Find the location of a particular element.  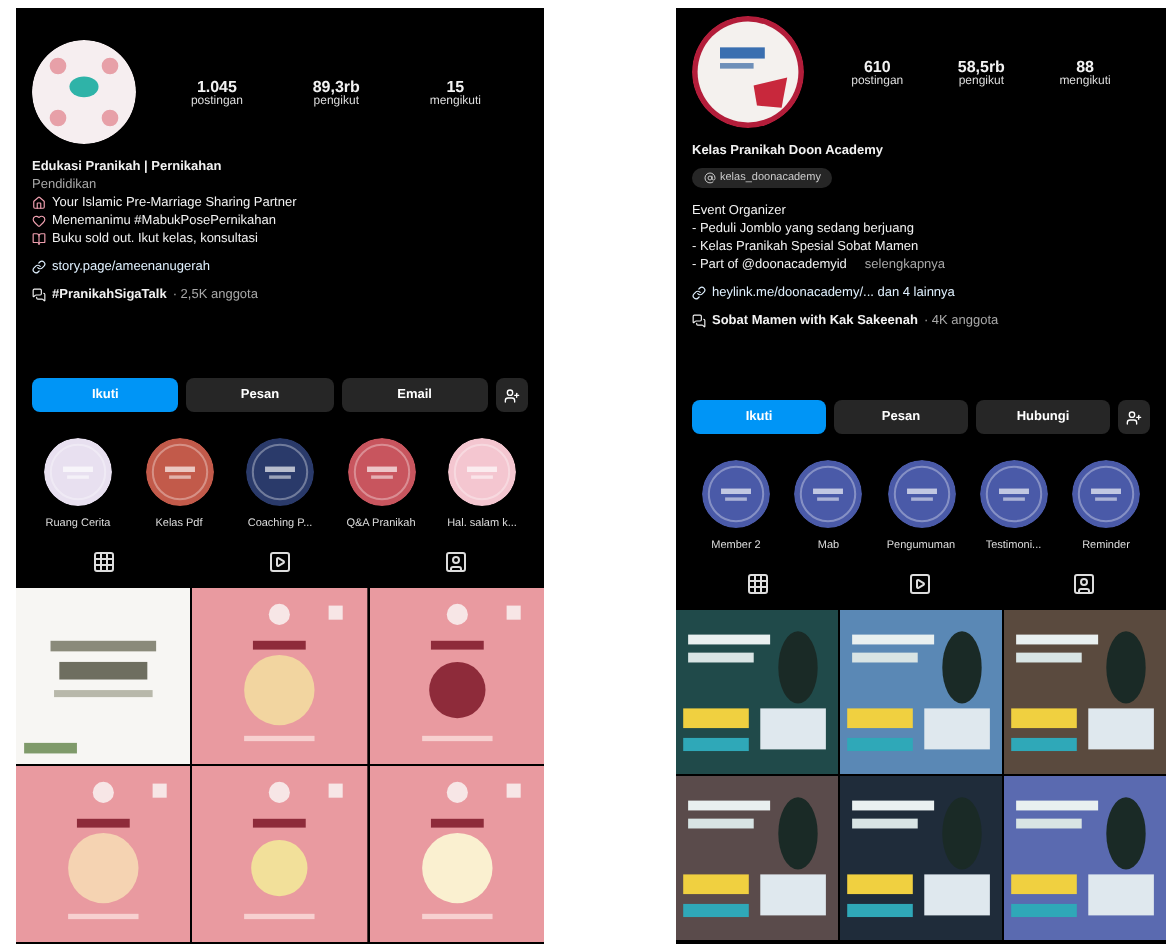

heart-icon is located at coordinates (39, 221).